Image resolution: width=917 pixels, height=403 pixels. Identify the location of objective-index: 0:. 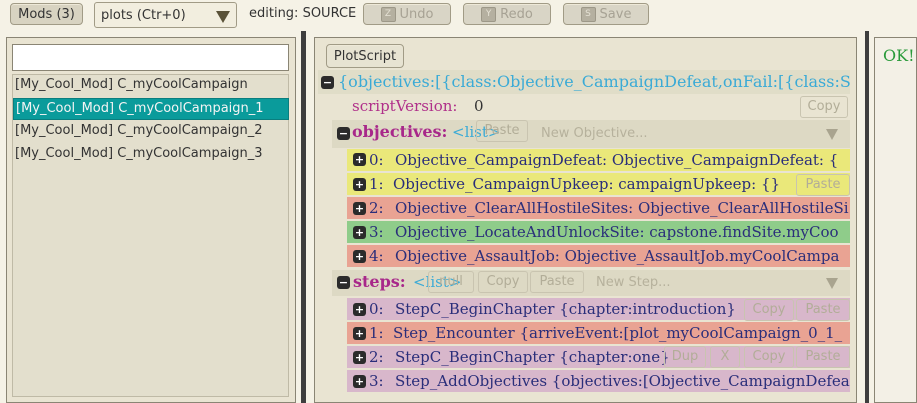
(376, 160).